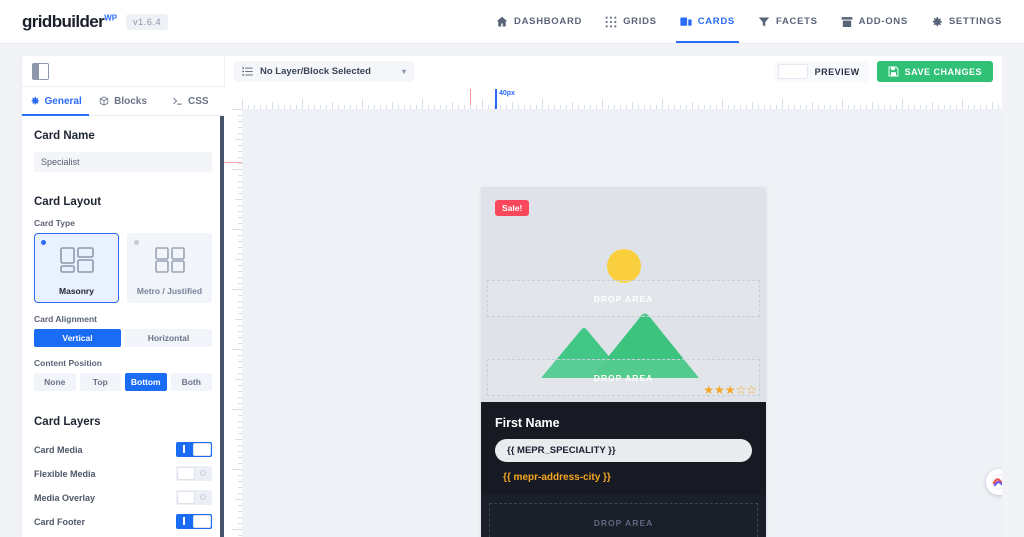 Image resolution: width=1024 pixels, height=537 pixels. I want to click on layer-row-card-footer: Card Footer, so click(123, 521).